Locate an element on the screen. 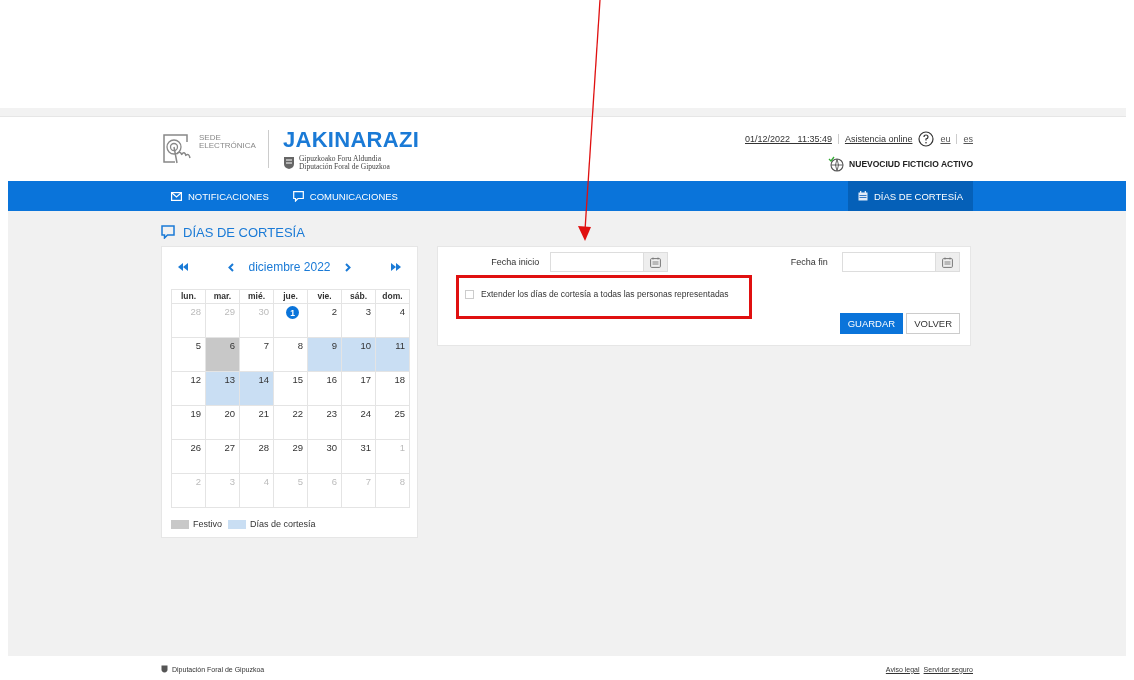 This screenshot has width=1134, height=680. calendar-day: 27 is located at coordinates (223, 457).